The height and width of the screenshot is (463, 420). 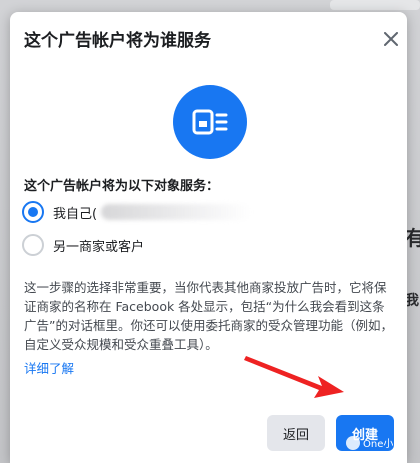 What do you see at coordinates (99, 247) in the screenshot?
I see `option-label: 另一商家或客户` at bounding box center [99, 247].